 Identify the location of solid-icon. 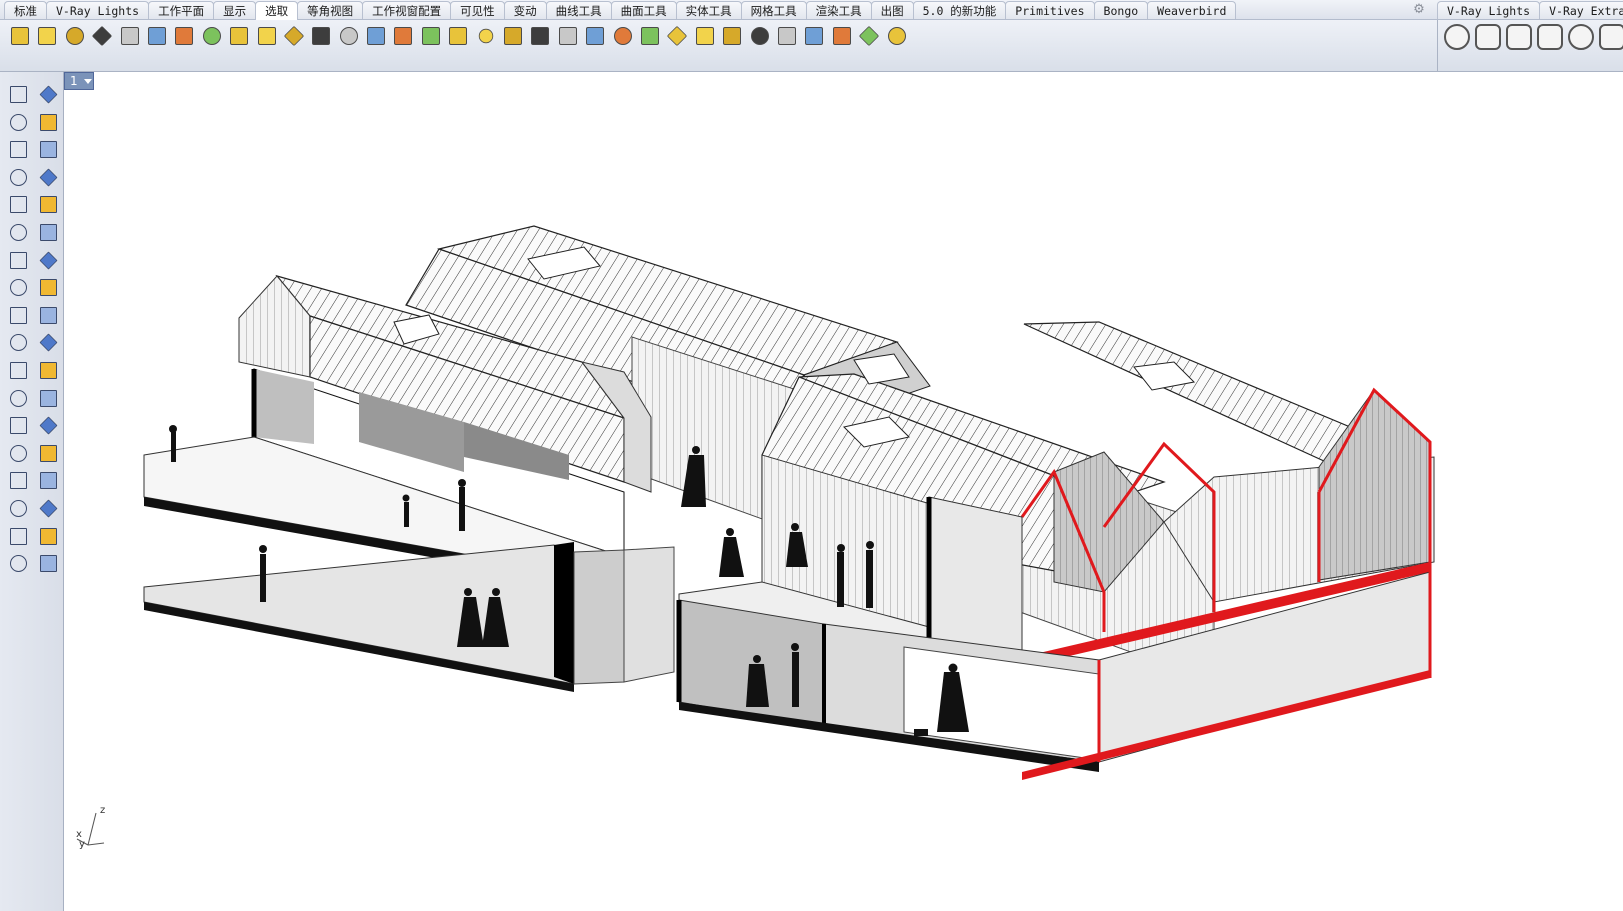
(18, 563).